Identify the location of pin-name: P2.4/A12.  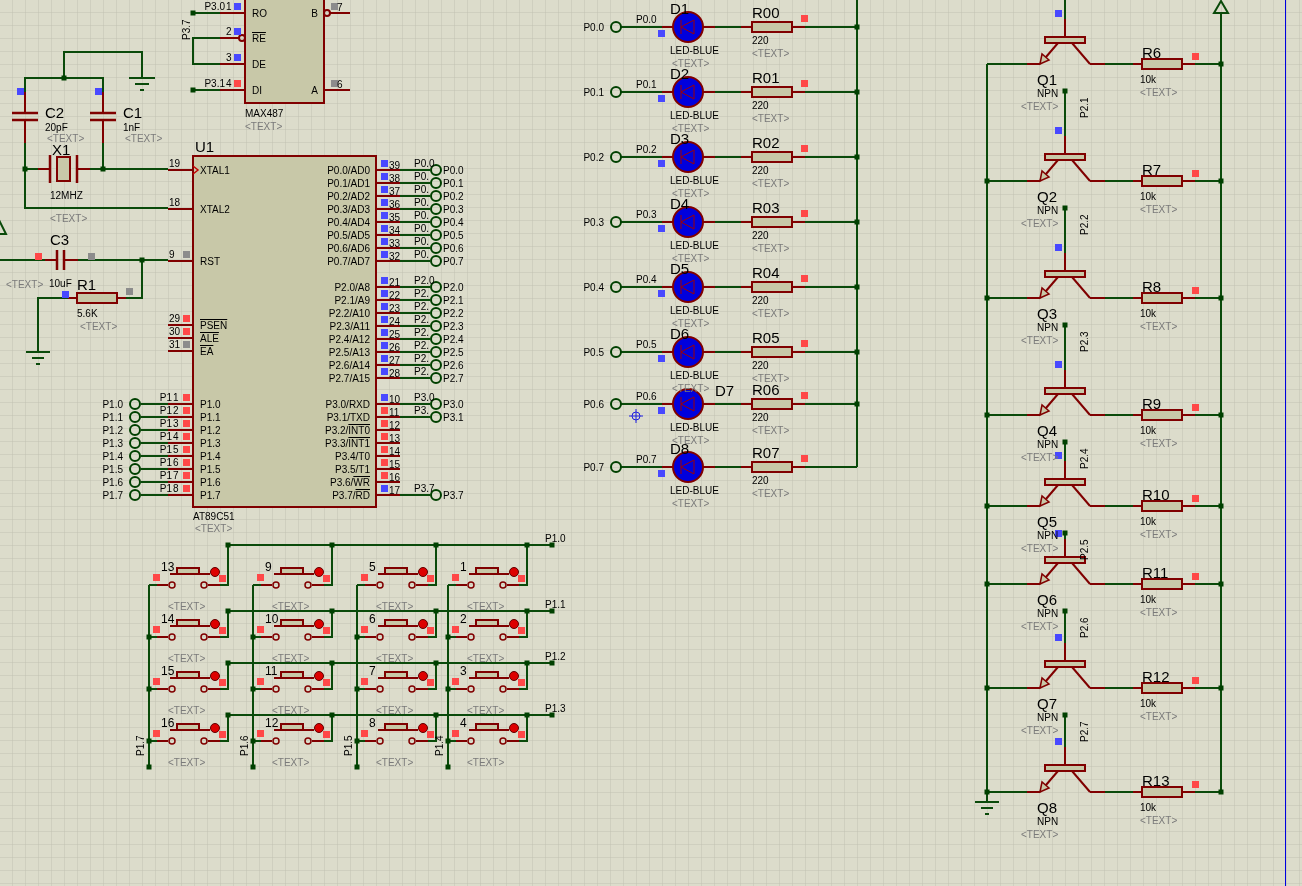
(349, 339).